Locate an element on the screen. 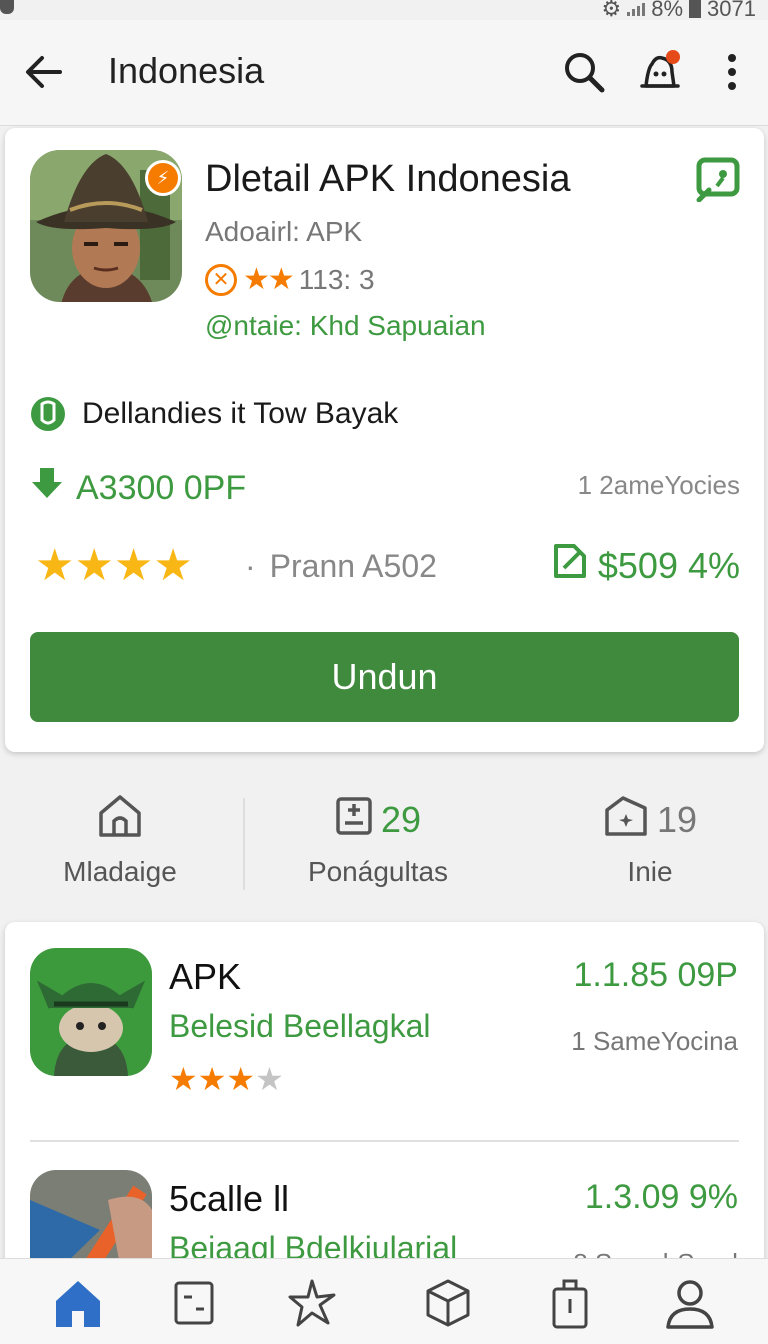  bolt-badge-icon: ⚡ is located at coordinates (163, 178).